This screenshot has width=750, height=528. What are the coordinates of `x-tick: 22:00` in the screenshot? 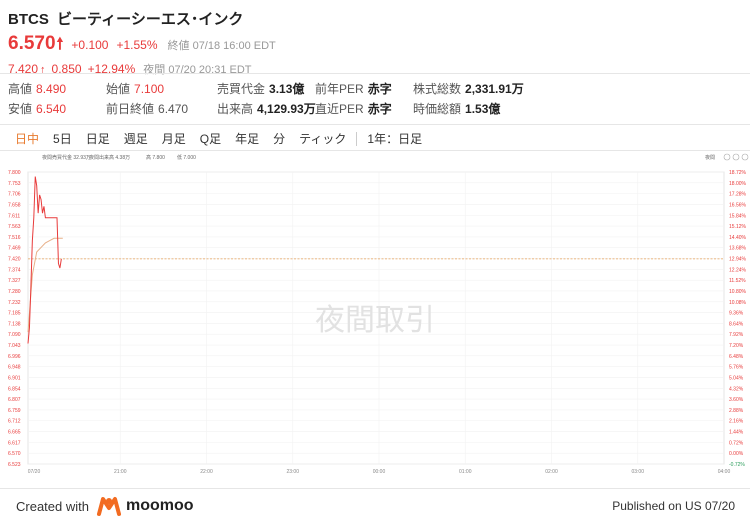 It's located at (206, 472).